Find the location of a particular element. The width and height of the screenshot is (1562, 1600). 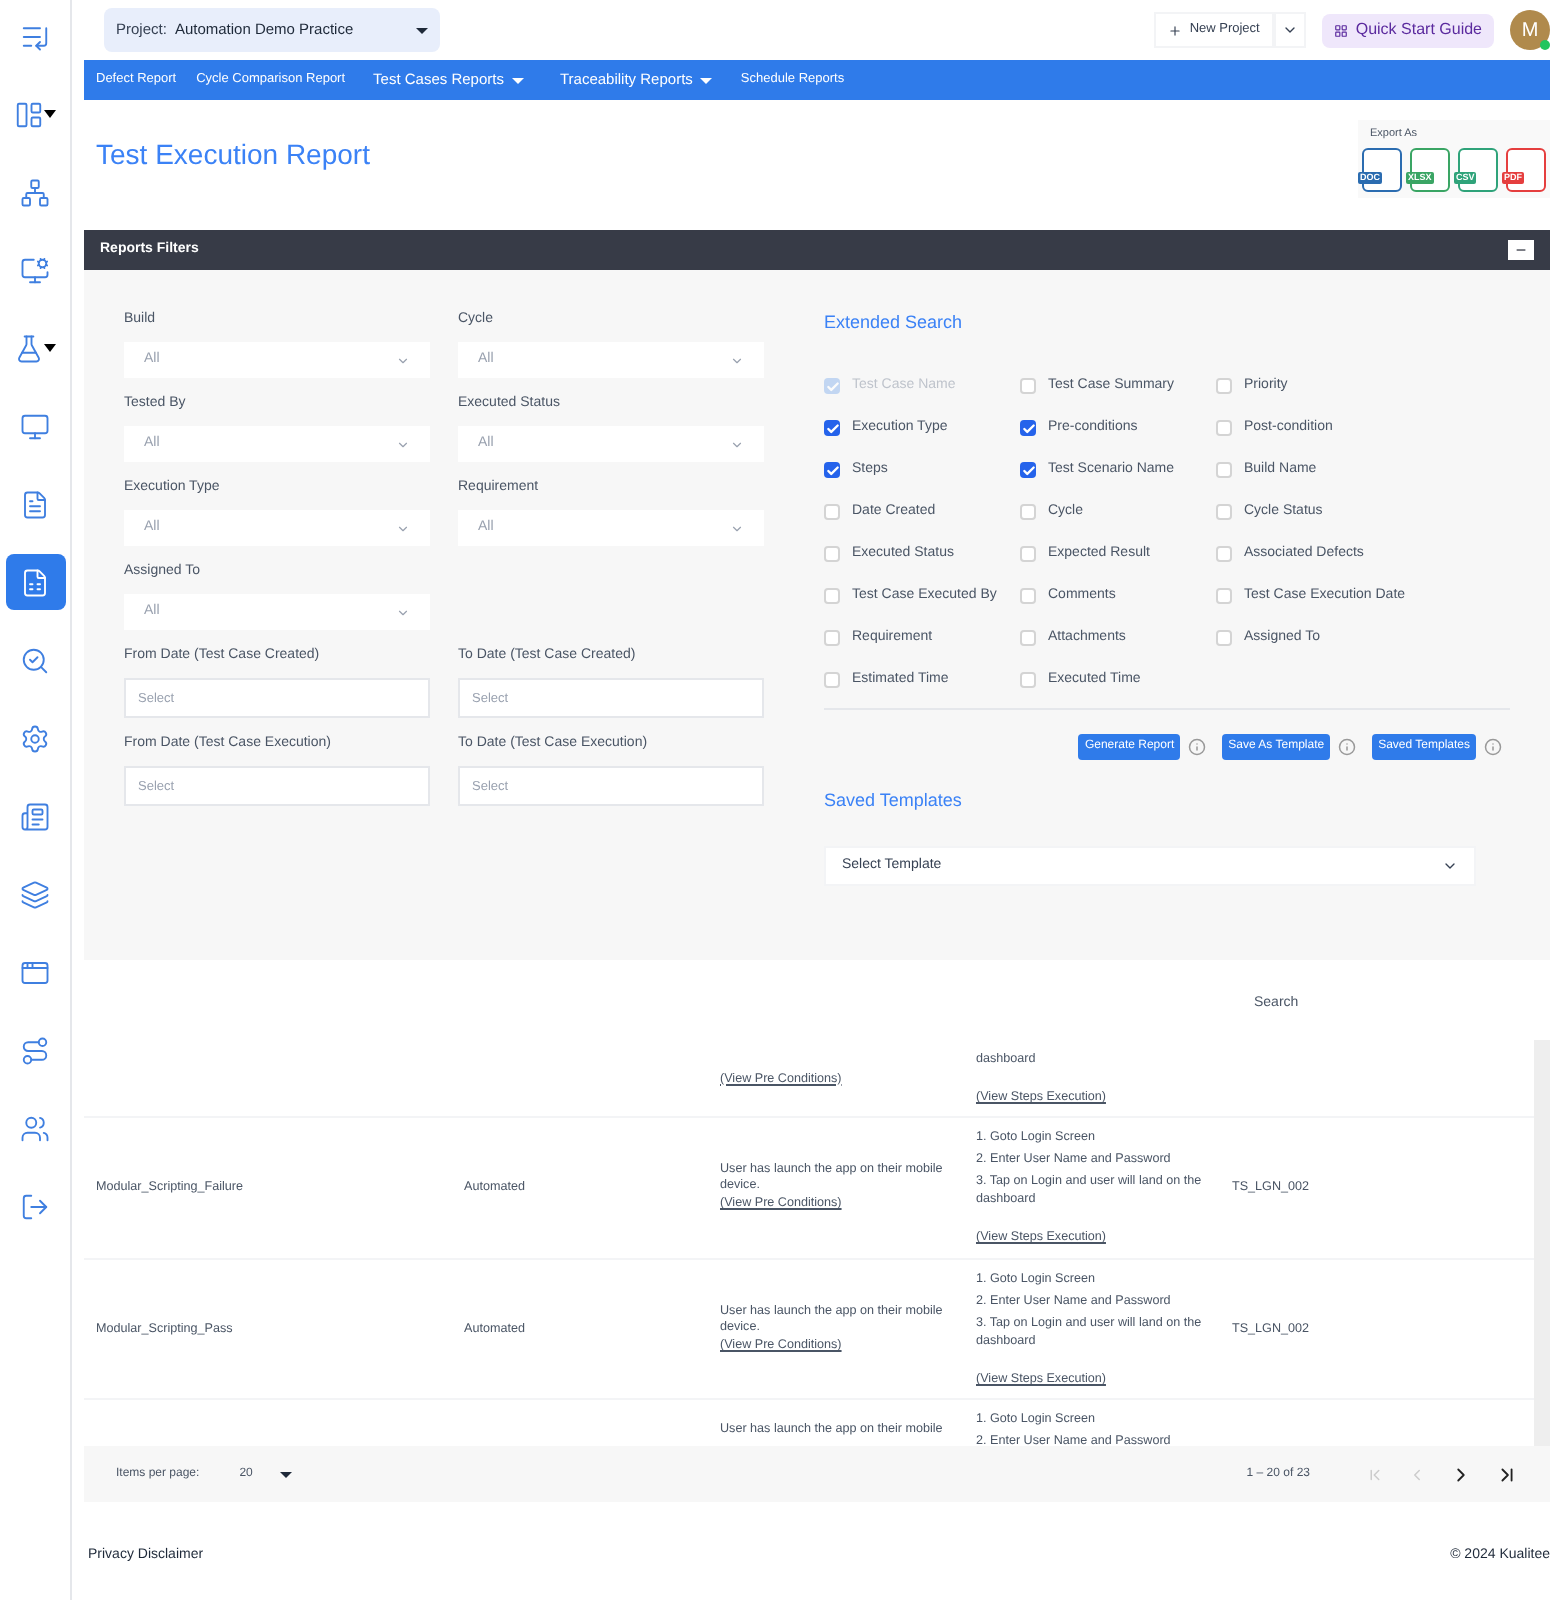

sidebar-item is located at coordinates (35, 582).